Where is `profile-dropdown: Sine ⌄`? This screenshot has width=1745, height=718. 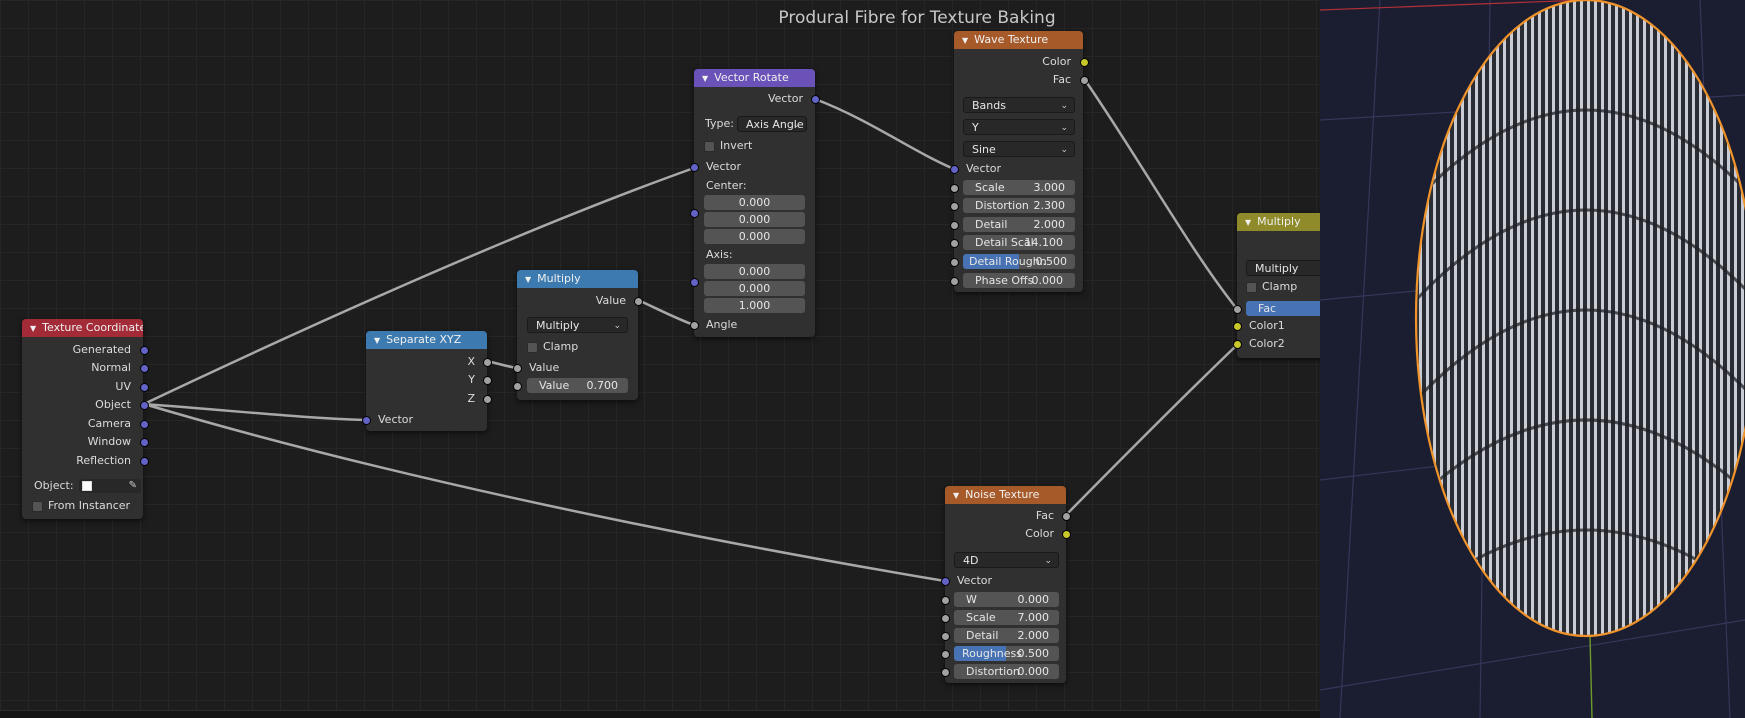
profile-dropdown: Sine ⌄ is located at coordinates (1019, 149).